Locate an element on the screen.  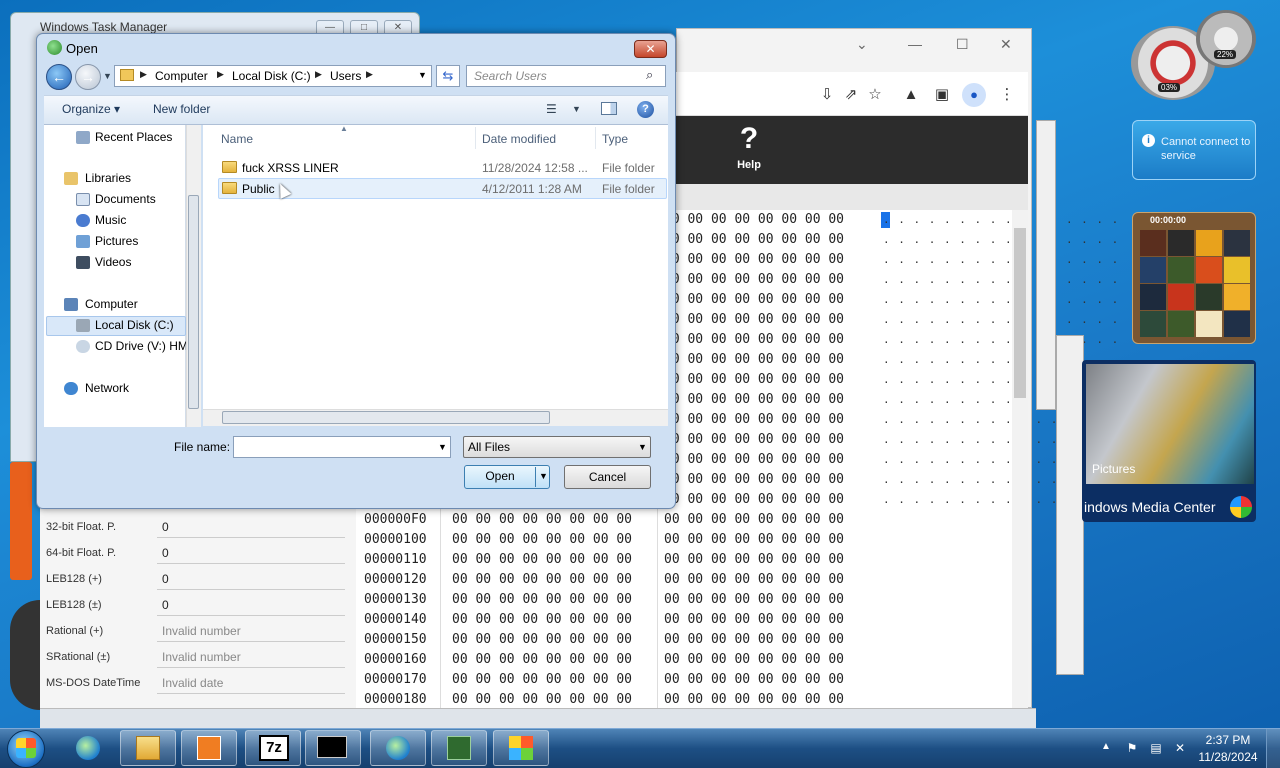
clock-date: 11/28/2024 is located at coordinates (1228, 757).